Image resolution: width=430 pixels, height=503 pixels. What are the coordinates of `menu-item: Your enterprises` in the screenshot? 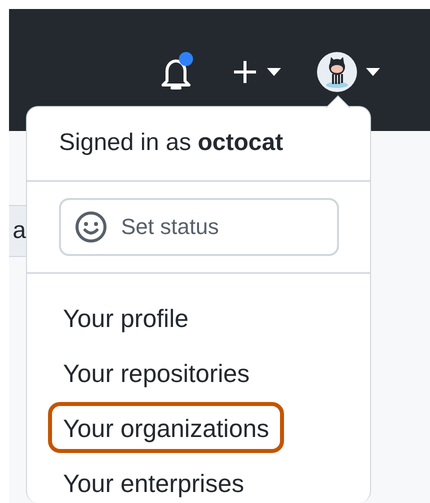 It's located at (154, 480).